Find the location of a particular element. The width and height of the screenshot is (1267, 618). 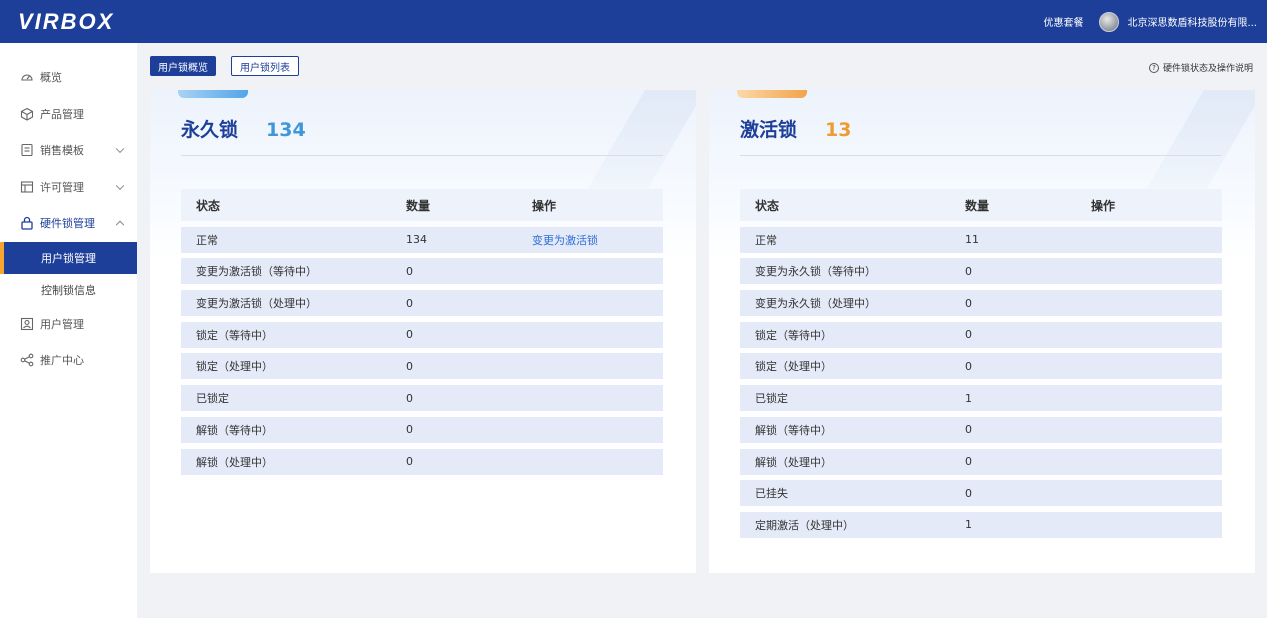

table-header: 状态 数量 操作 is located at coordinates (981, 205).